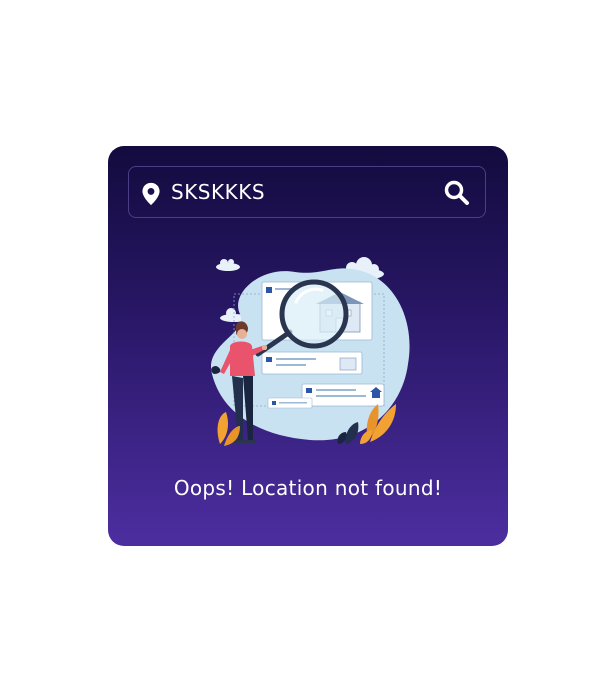  Describe the element at coordinates (310, 351) in the screenshot. I see `not-found-illustration` at that location.